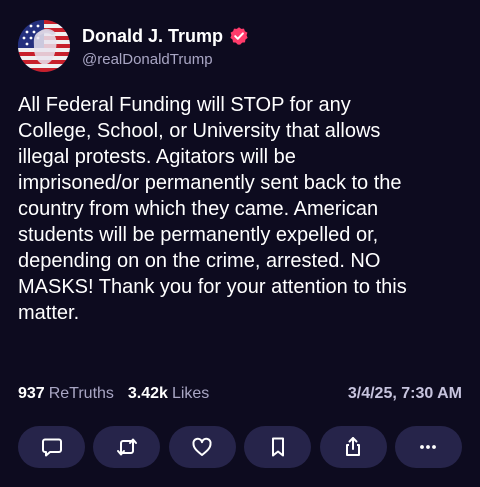 The image size is (480, 487). I want to click on verified-badge-icon, so click(239, 36).